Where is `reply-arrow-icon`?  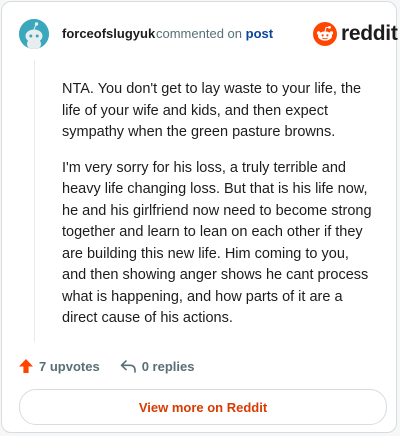 reply-arrow-icon is located at coordinates (128, 366).